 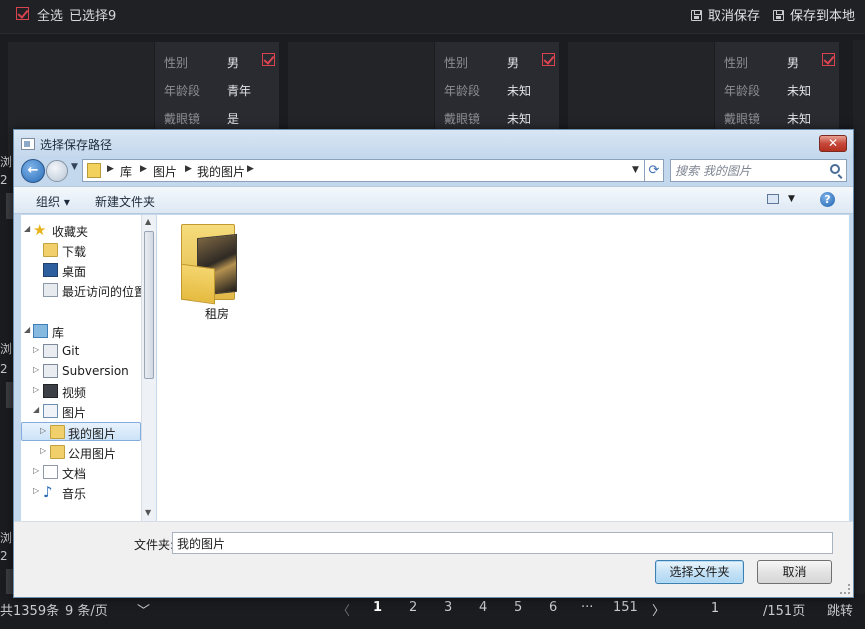 What do you see at coordinates (448, 607) in the screenshot?
I see `page-number: 3` at bounding box center [448, 607].